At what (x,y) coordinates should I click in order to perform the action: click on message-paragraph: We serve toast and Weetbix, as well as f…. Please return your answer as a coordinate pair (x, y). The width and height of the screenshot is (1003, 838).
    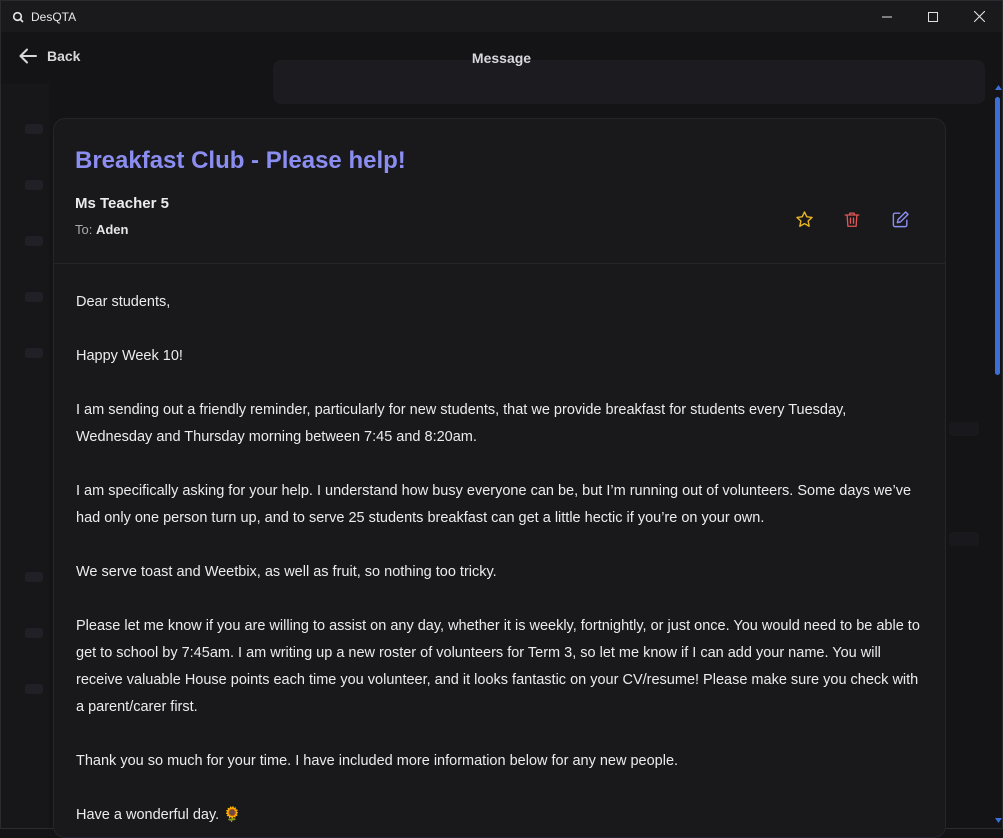
    Looking at the image, I should click on (286, 572).